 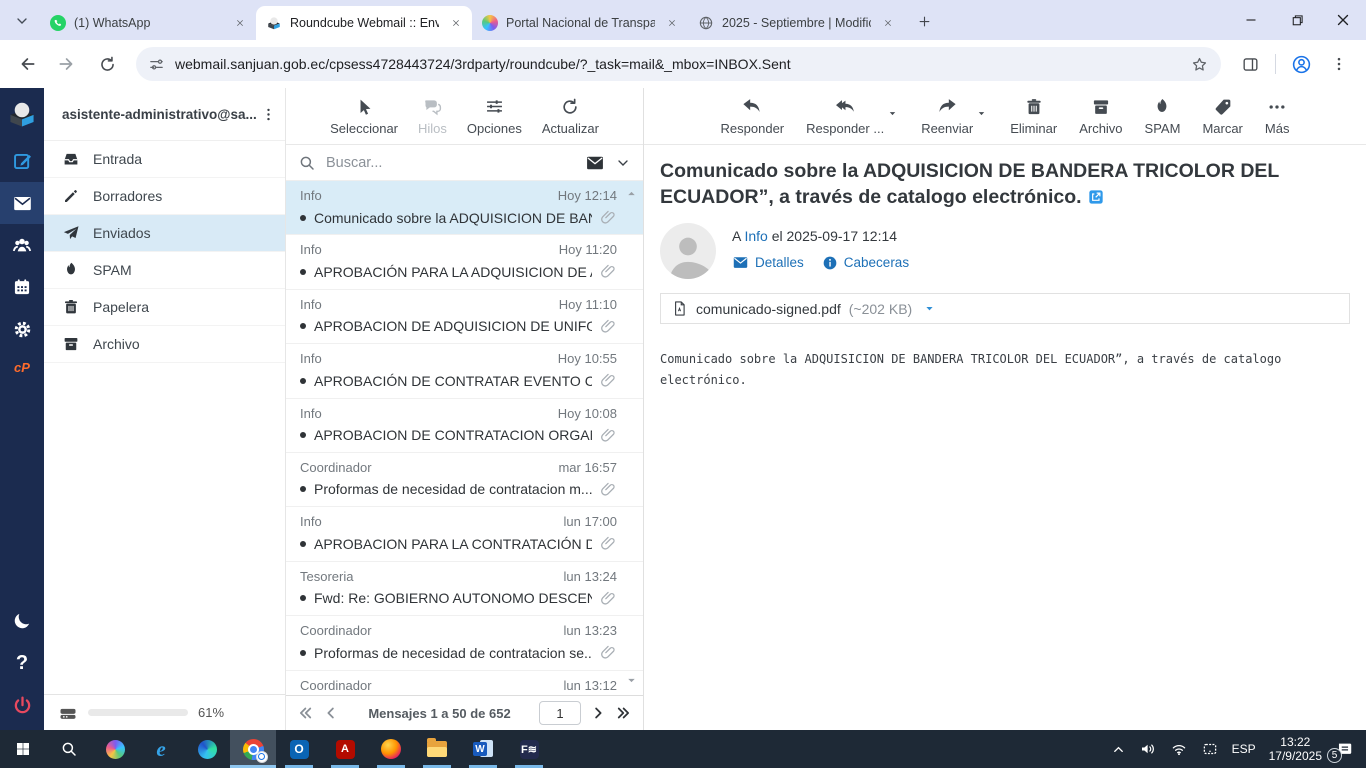 What do you see at coordinates (1222, 119) in the screenshot?
I see `mark-button: Marcar` at bounding box center [1222, 119].